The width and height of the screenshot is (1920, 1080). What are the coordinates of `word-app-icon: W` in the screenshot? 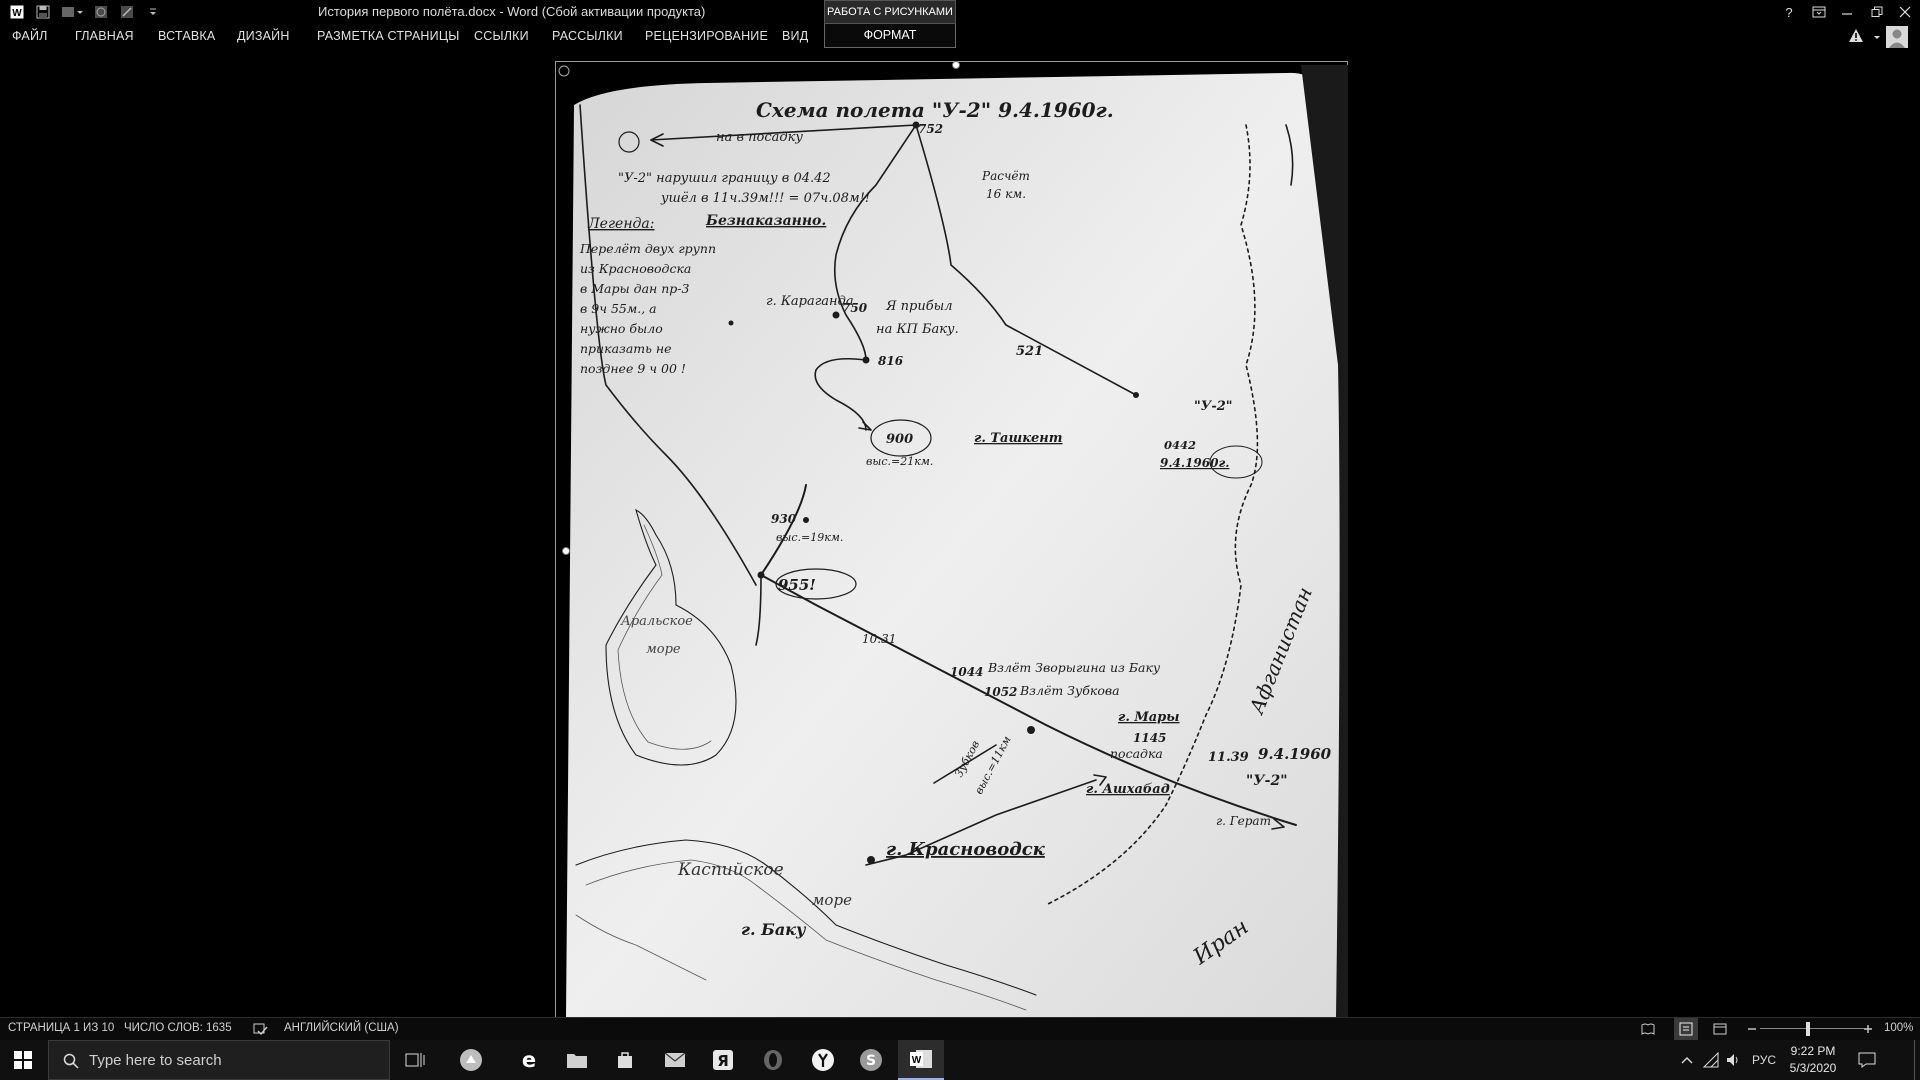 It's located at (17, 12).